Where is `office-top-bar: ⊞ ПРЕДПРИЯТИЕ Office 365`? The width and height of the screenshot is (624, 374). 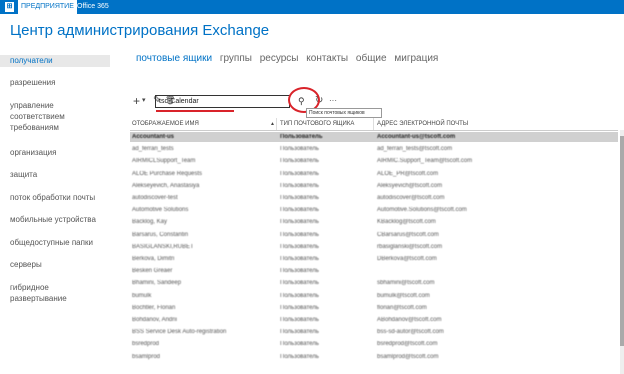 office-top-bar: ⊞ ПРЕДПРИЯТИЕ Office 365 is located at coordinates (312, 7).